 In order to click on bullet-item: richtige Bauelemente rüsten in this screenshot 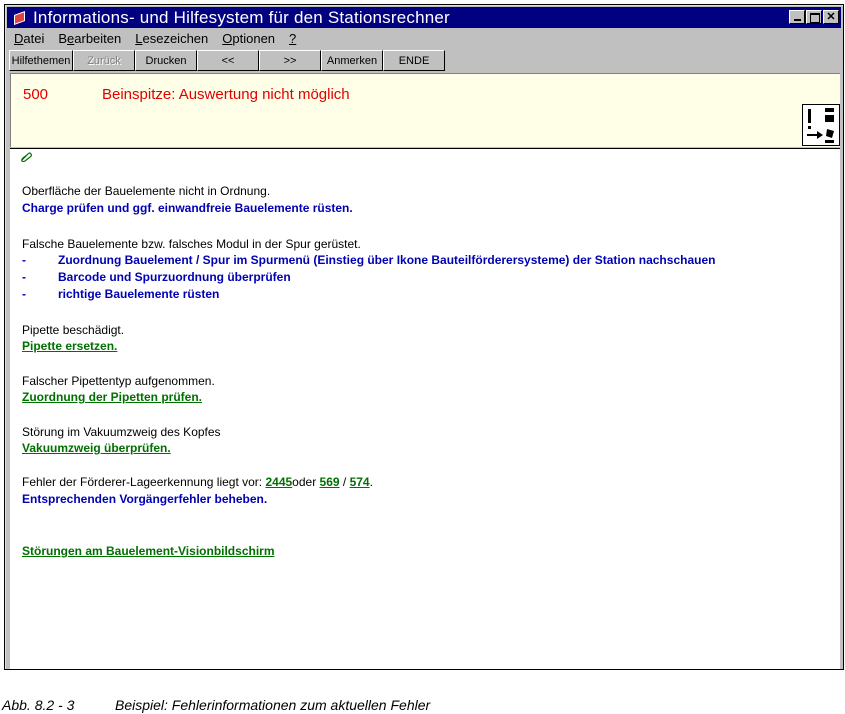, I will do `click(139, 294)`.